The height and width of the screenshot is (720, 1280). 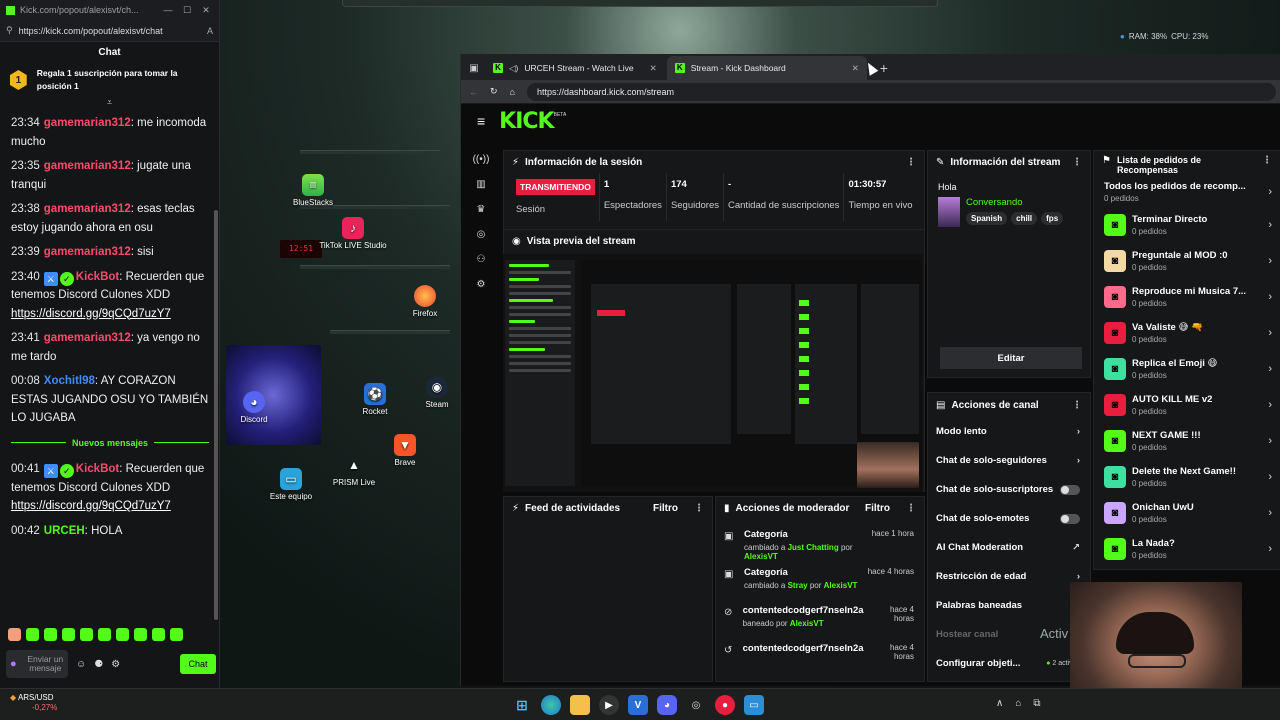 I want to click on speaker-icon: ◁), so click(x=513, y=68).